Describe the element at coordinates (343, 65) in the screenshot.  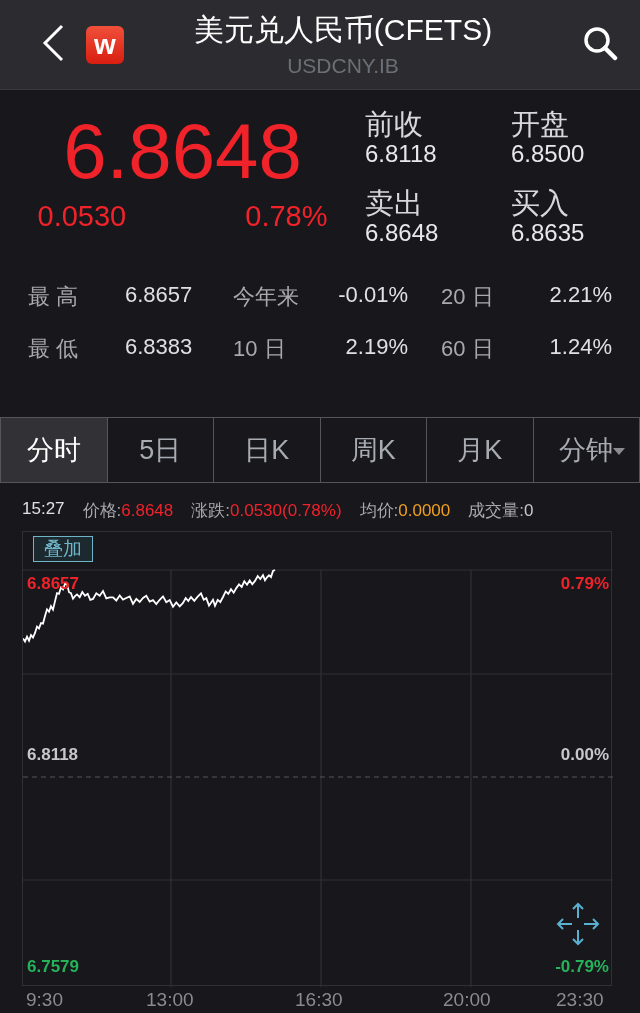
I see `symbol-code: USDCNY.IB` at that location.